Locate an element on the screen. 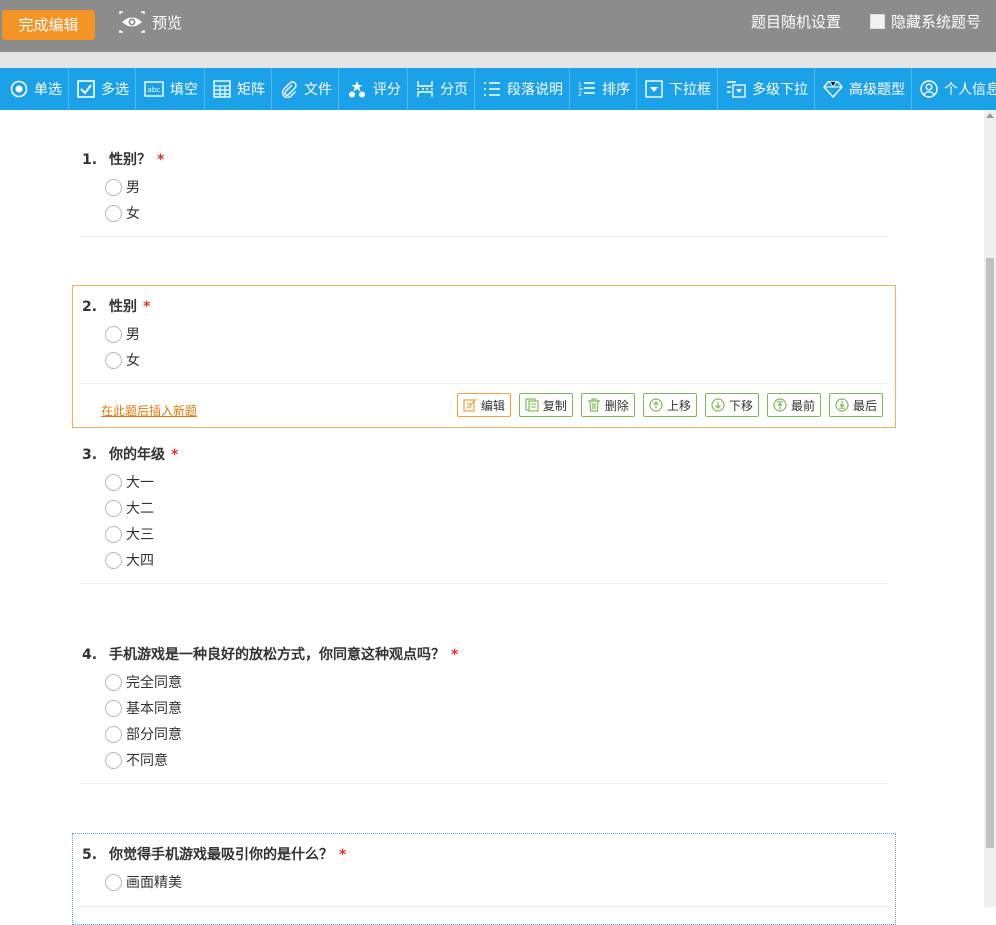  hide-number-label: 隐藏系统题号 is located at coordinates (935, 22).